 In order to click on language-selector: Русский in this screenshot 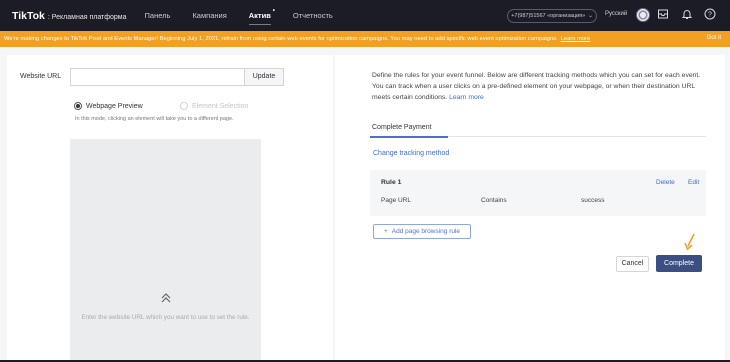, I will do `click(616, 14)`.